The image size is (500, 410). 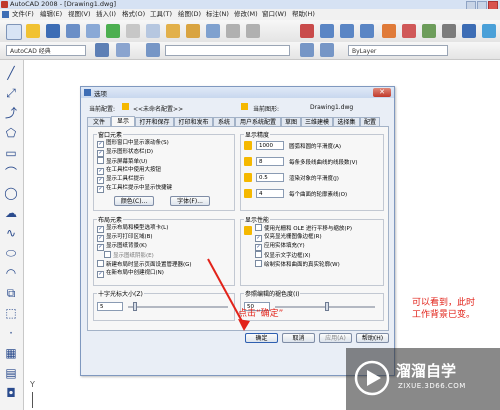 What do you see at coordinates (11, 133) in the screenshot?
I see `polygon-icon: ⬠` at bounding box center [11, 133].